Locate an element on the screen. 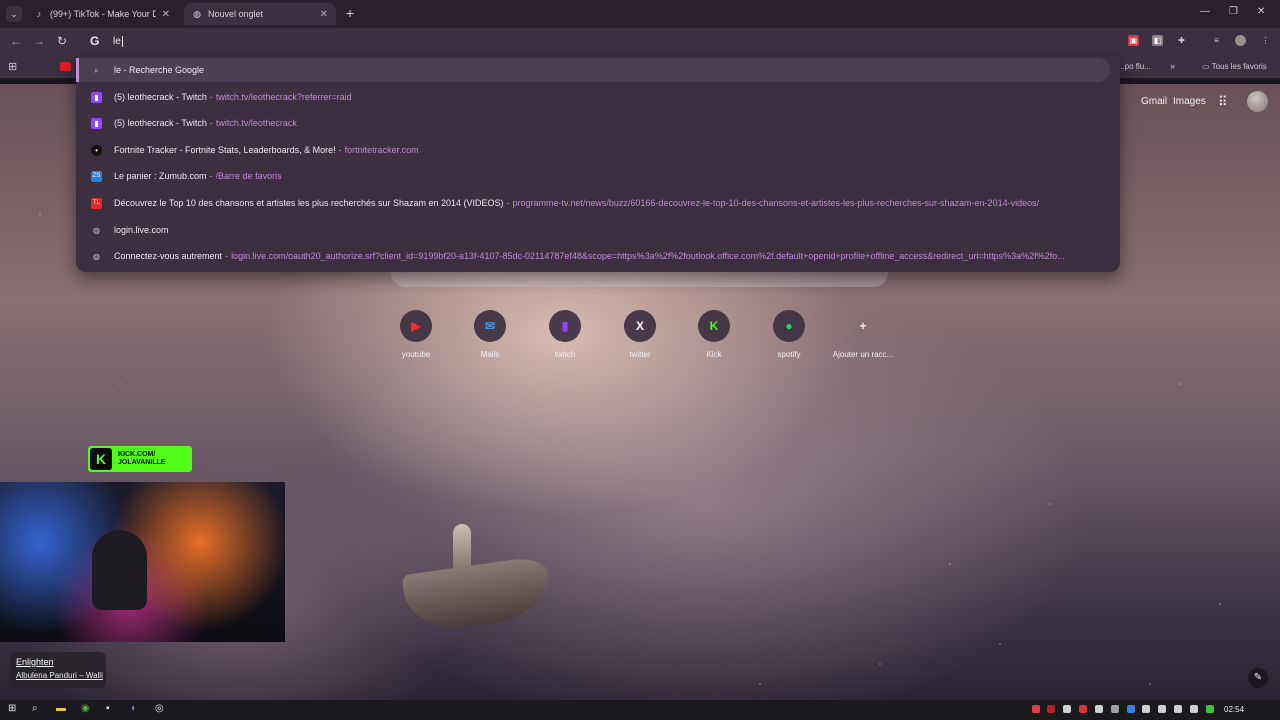 The width and height of the screenshot is (1280, 720). taskbar-clock: 02:54 is located at coordinates (1234, 709).